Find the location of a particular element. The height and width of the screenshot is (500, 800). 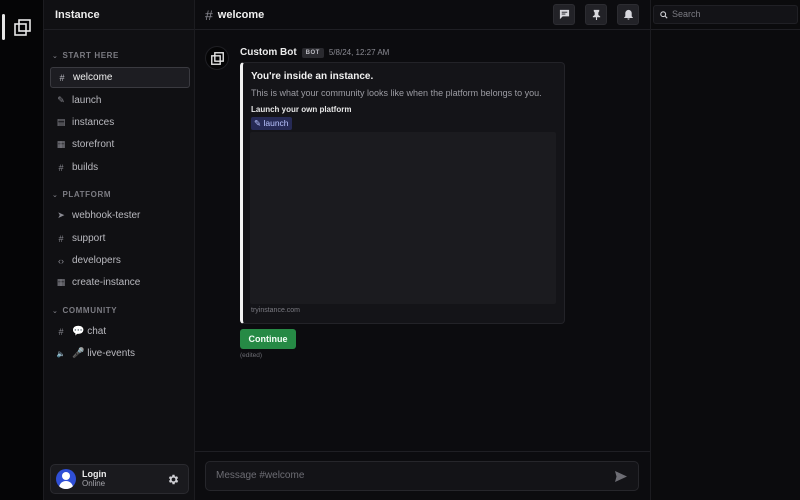

channel-label: webhook-tester is located at coordinates (106, 215).